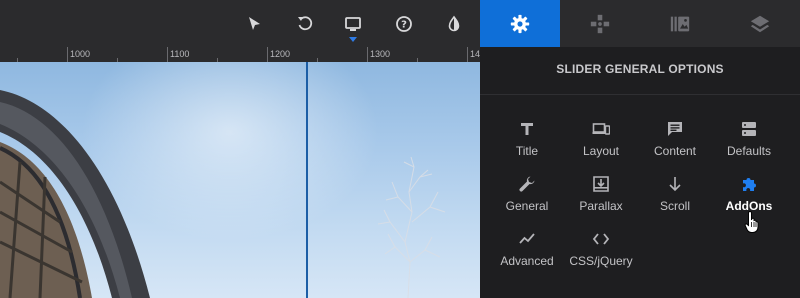  I want to click on option-label: General, so click(527, 206).